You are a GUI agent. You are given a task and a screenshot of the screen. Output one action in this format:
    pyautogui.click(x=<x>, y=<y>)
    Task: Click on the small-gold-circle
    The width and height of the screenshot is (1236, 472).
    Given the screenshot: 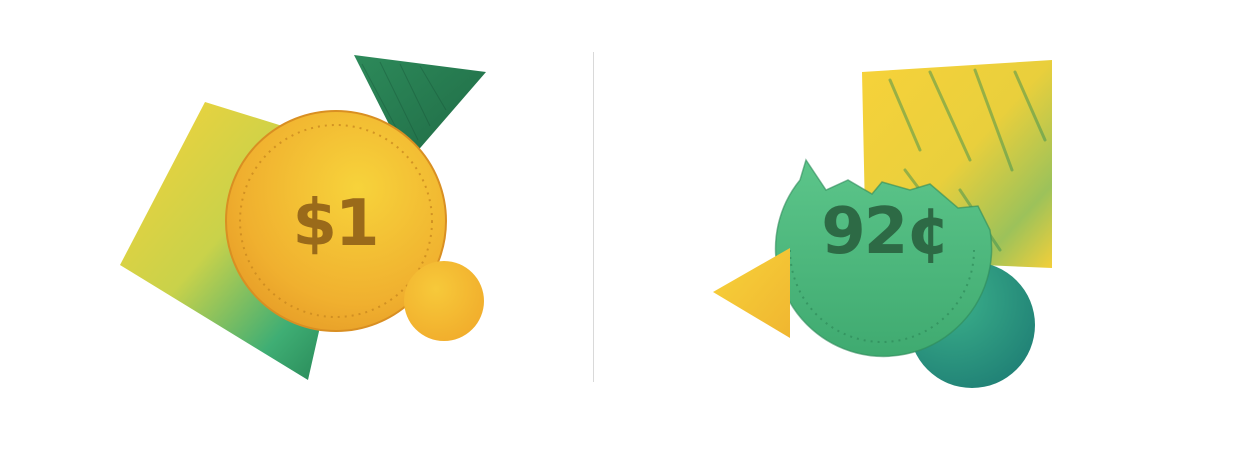 What is the action you would take?
    pyautogui.click(x=444, y=301)
    